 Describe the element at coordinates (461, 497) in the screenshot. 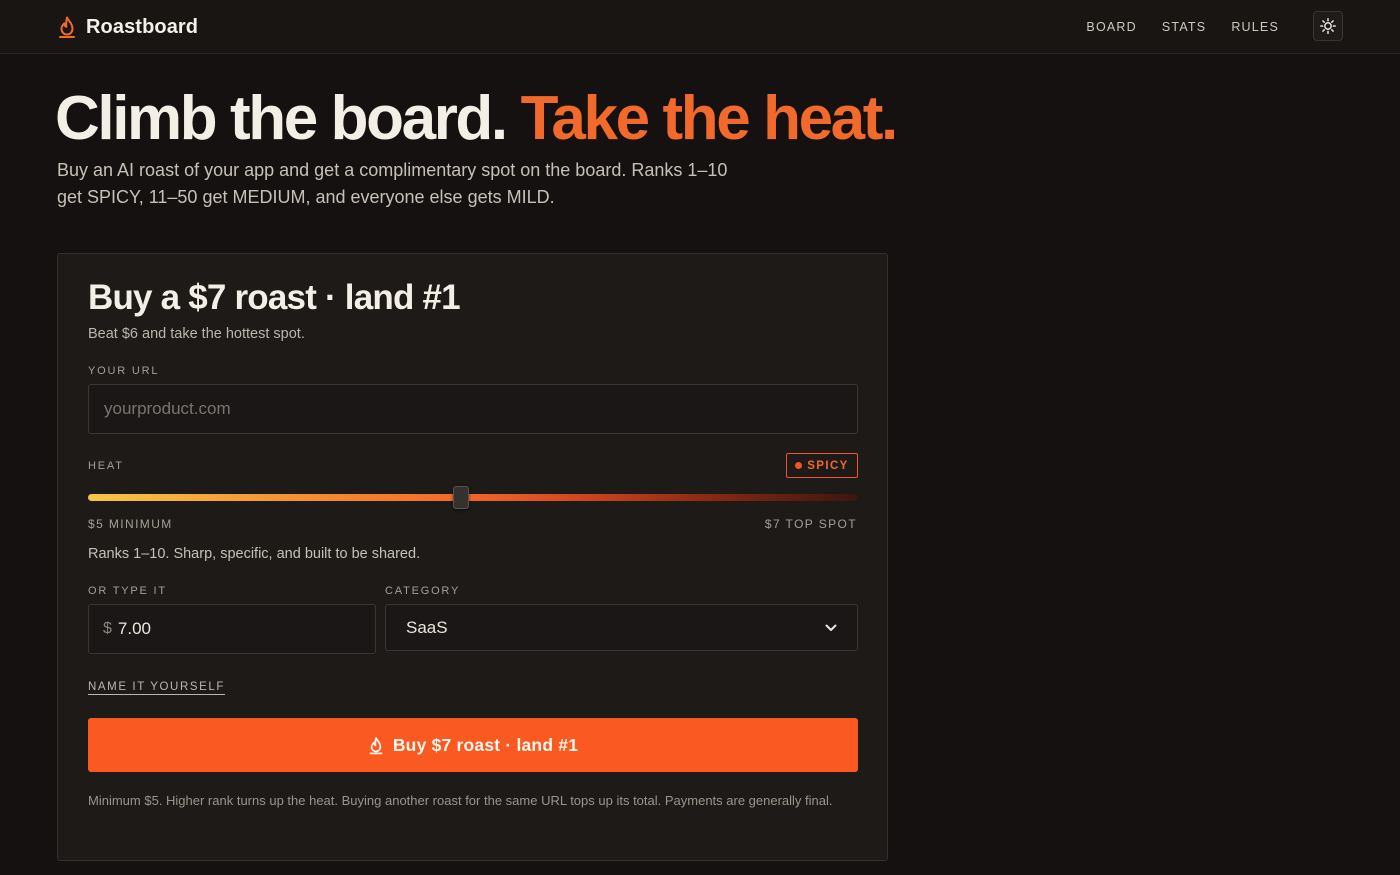

I see `heat-slider-handle` at that location.